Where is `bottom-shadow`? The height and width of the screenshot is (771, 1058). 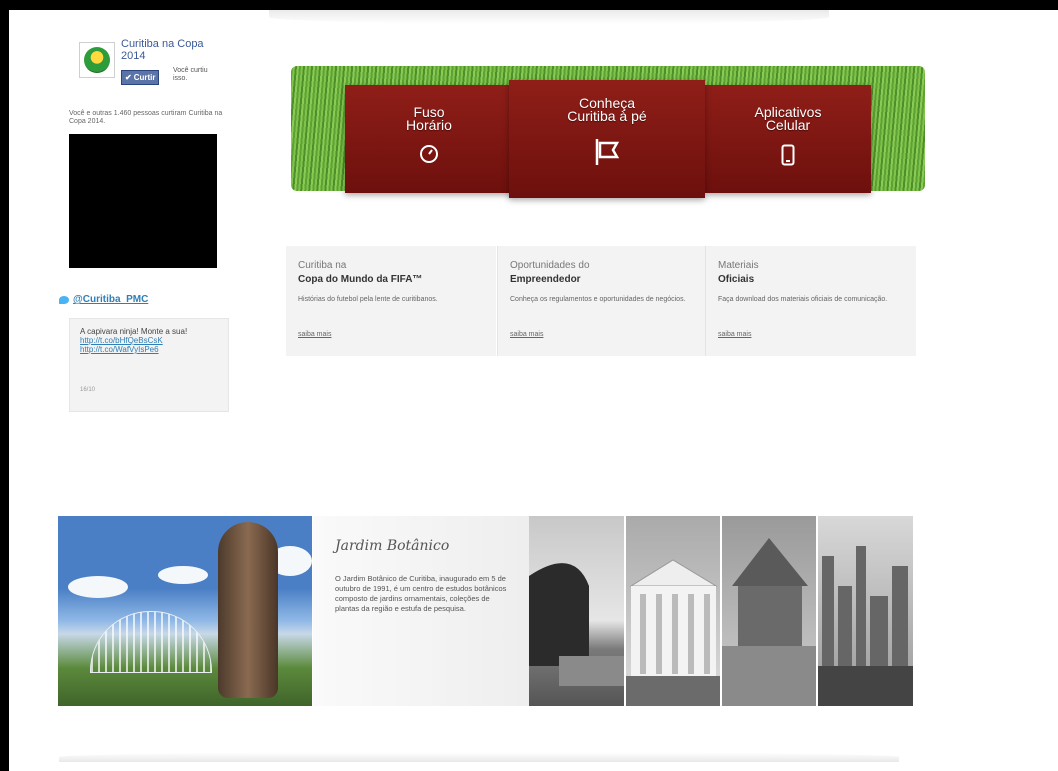
bottom-shadow is located at coordinates (479, 757).